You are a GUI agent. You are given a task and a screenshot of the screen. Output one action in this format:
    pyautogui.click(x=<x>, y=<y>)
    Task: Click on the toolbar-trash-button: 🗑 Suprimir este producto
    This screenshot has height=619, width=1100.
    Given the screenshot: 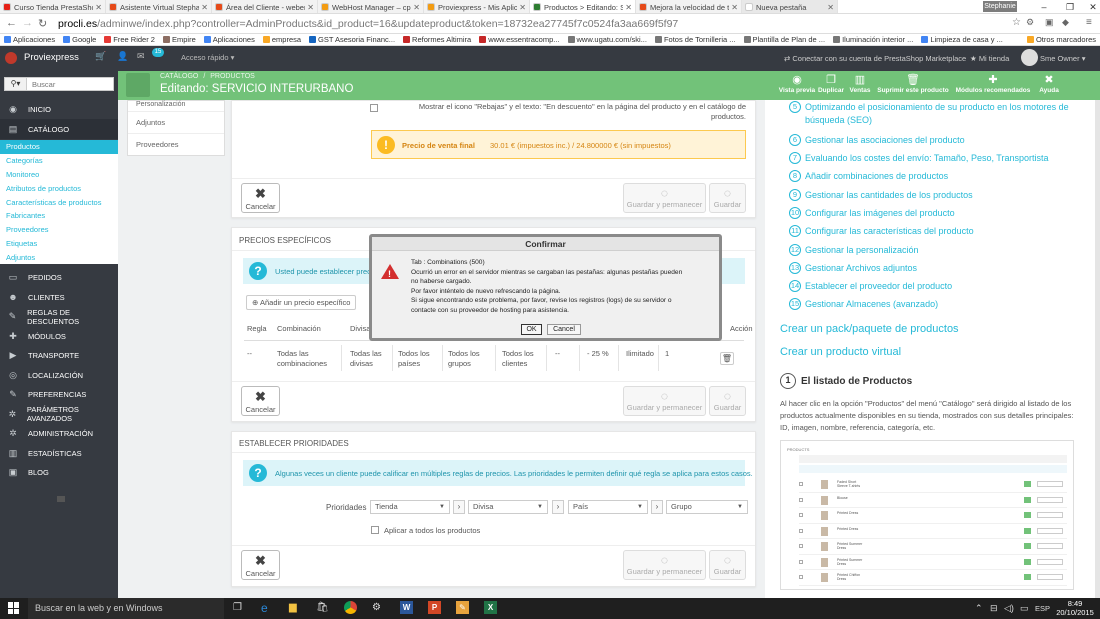 What is the action you would take?
    pyautogui.click(x=913, y=85)
    